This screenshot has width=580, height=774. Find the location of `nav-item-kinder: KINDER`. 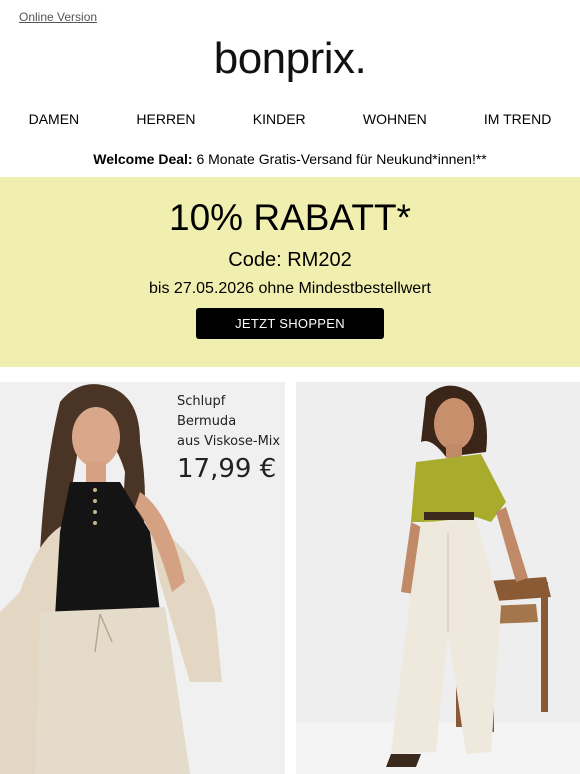

nav-item-kinder: KINDER is located at coordinates (279, 121).